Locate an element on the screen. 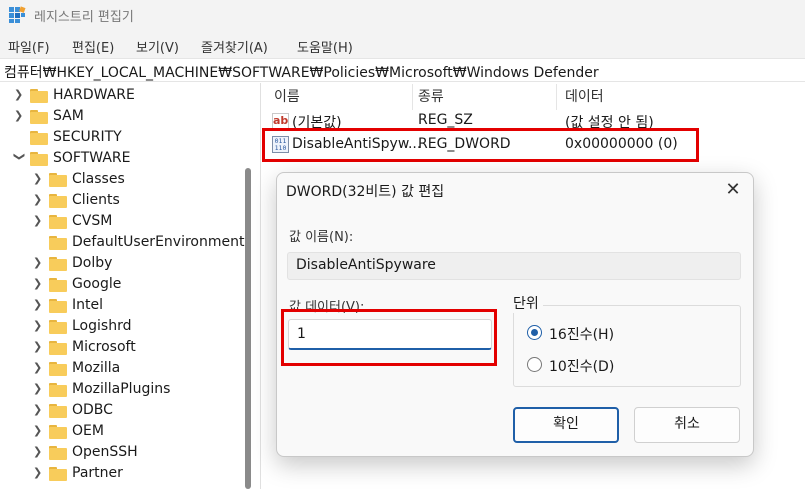 The height and width of the screenshot is (489, 805). tree-item-logishrd: ❯ Logishrd is located at coordinates (122, 327).